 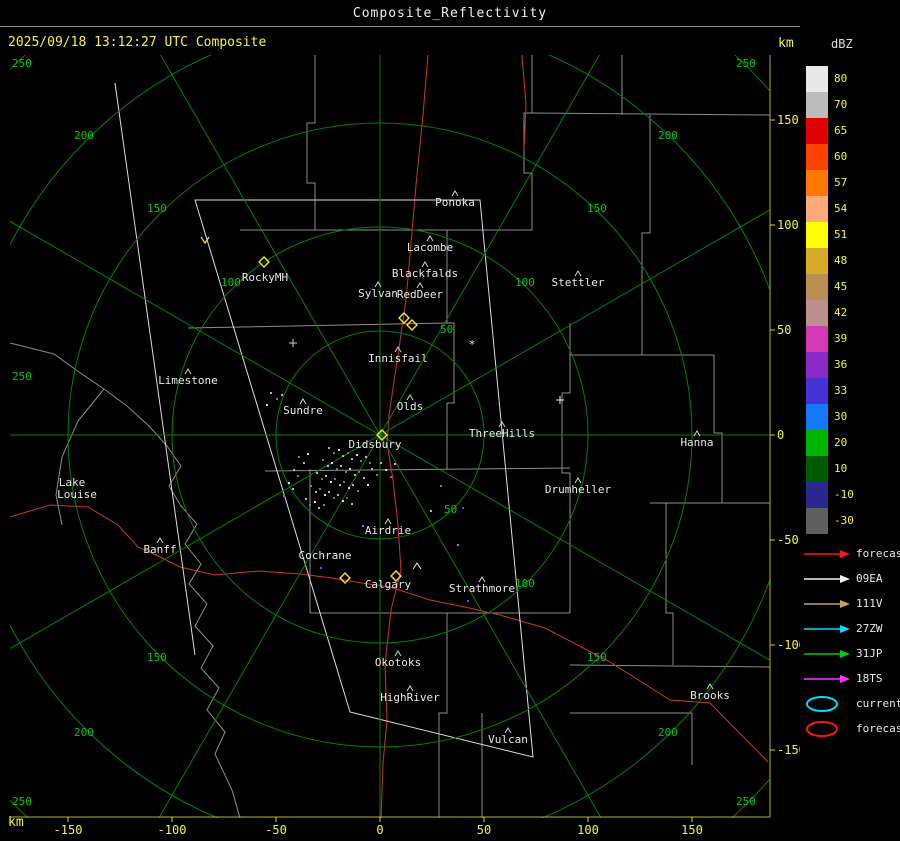 I want to click on right-axis-tick-label: 50, so click(x=784, y=330).